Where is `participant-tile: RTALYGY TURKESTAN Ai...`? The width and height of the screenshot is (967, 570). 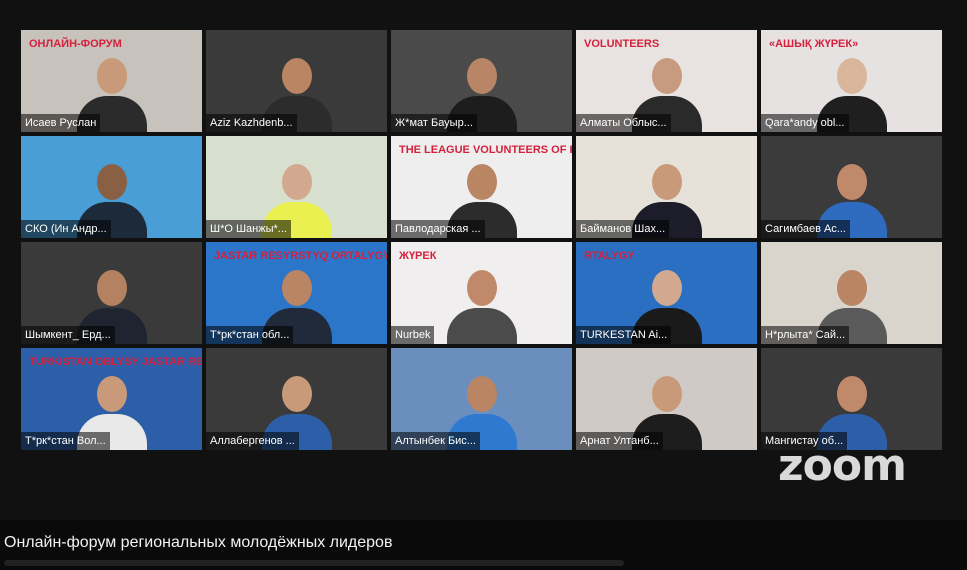
participant-tile: RTALYGY TURKESTAN Ai... is located at coordinates (666, 293).